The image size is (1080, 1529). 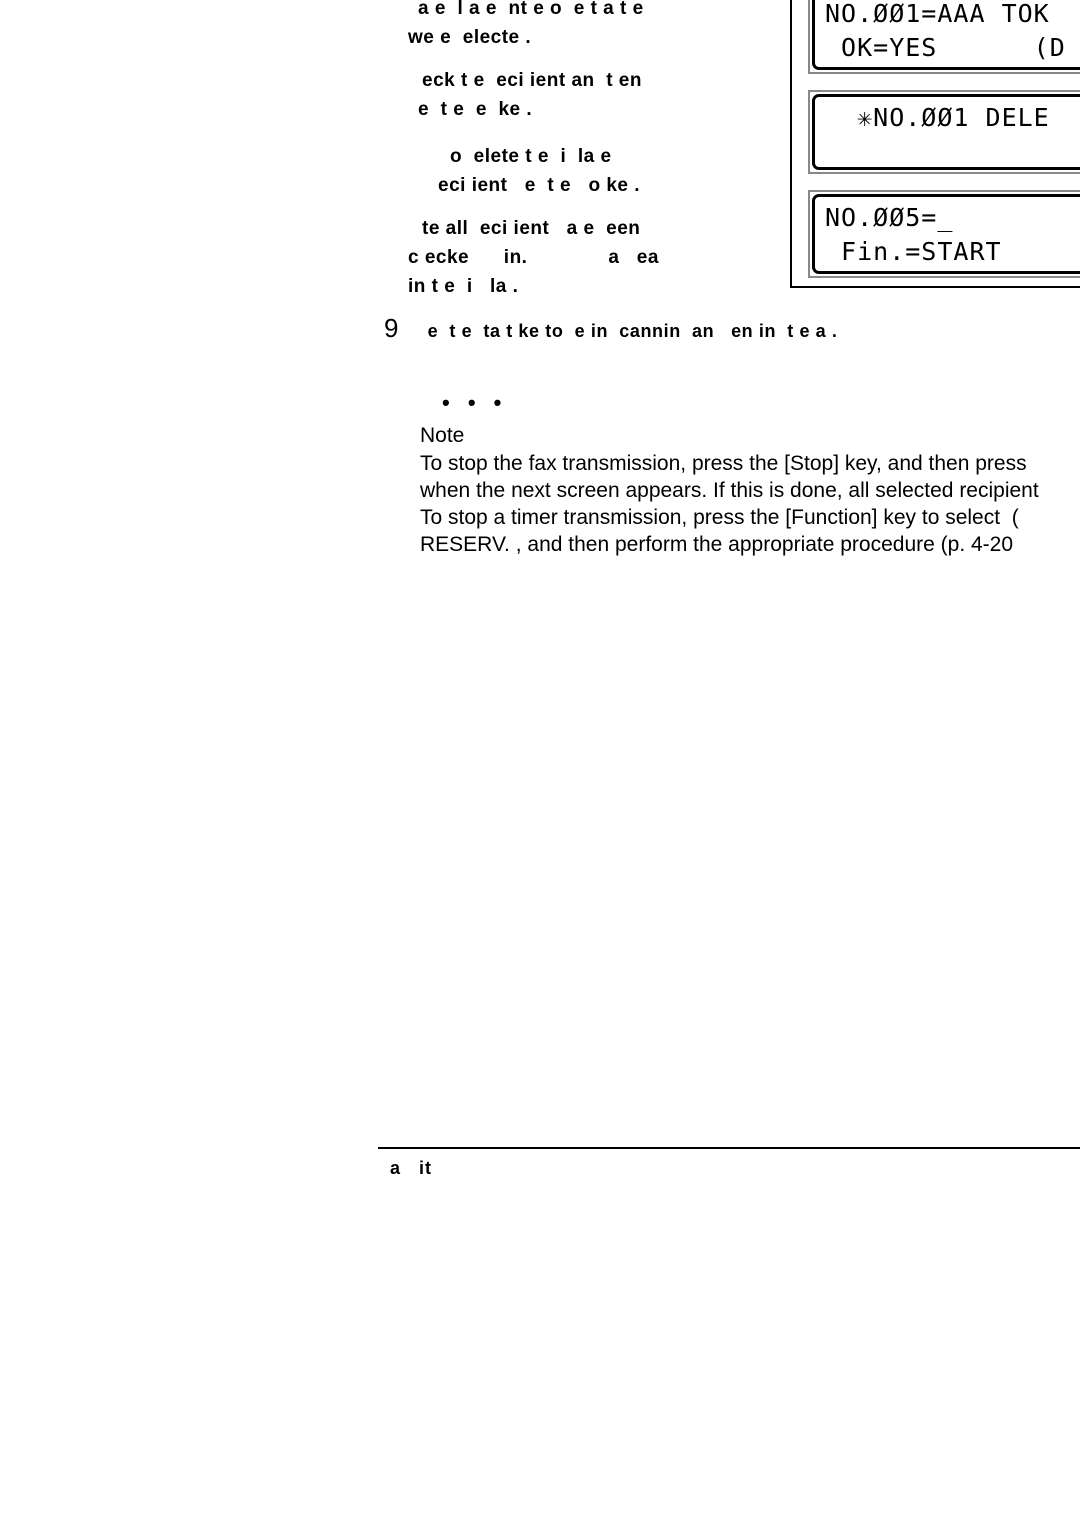 I want to click on lcd-screen-area: ✳NO.ØØ1 DELE, so click(x=946, y=132).